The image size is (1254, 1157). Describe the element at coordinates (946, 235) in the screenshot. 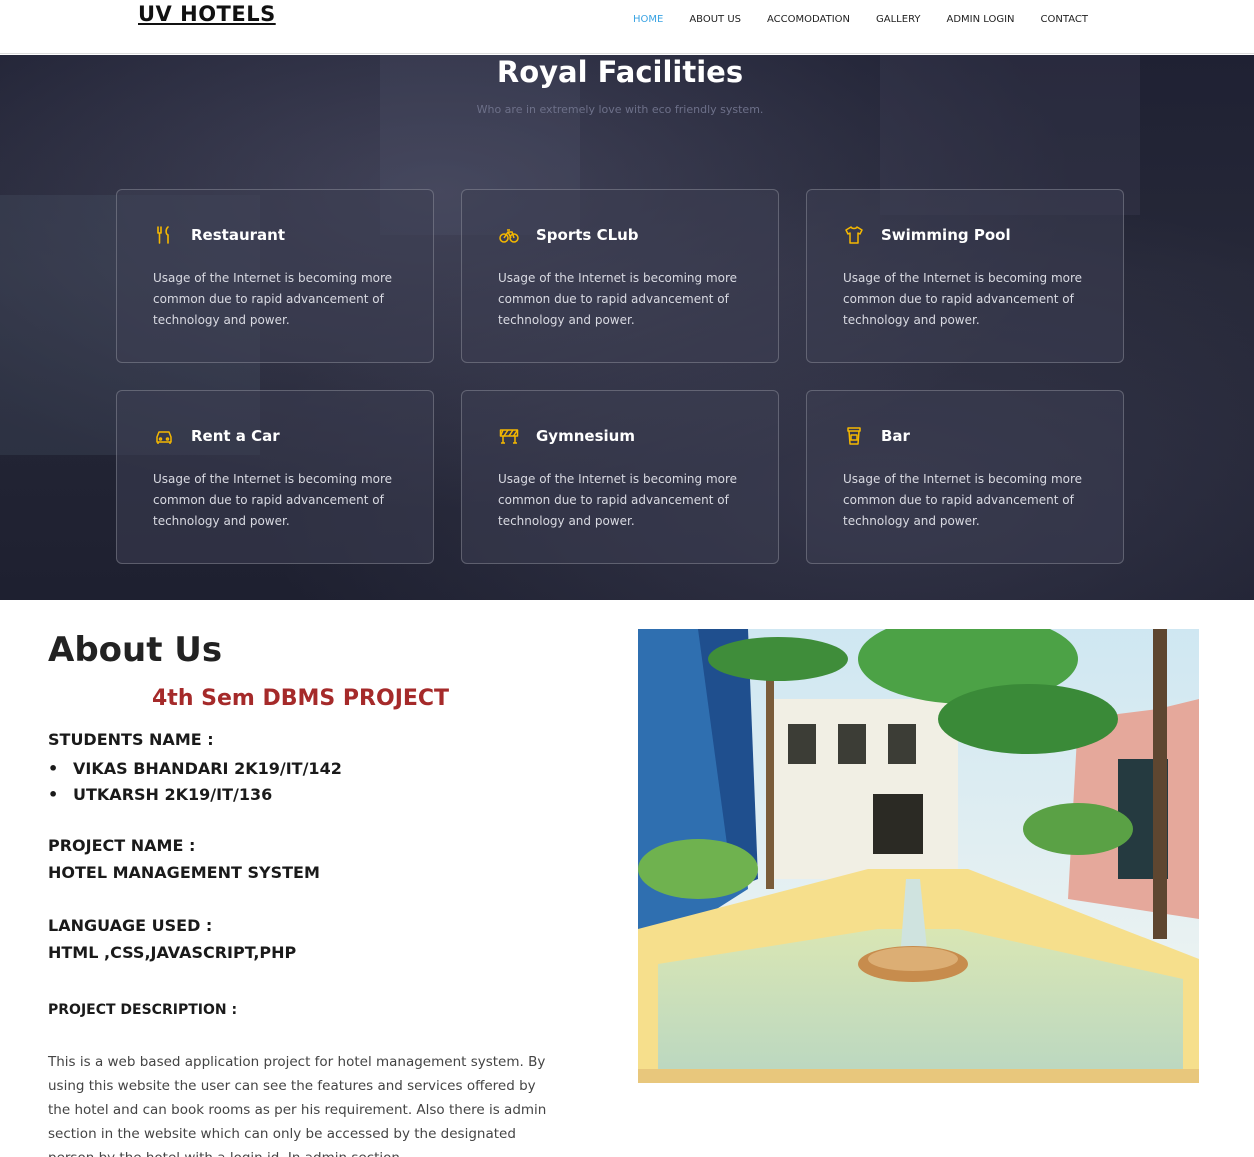

I see `facility-title: Swimming Pool` at that location.